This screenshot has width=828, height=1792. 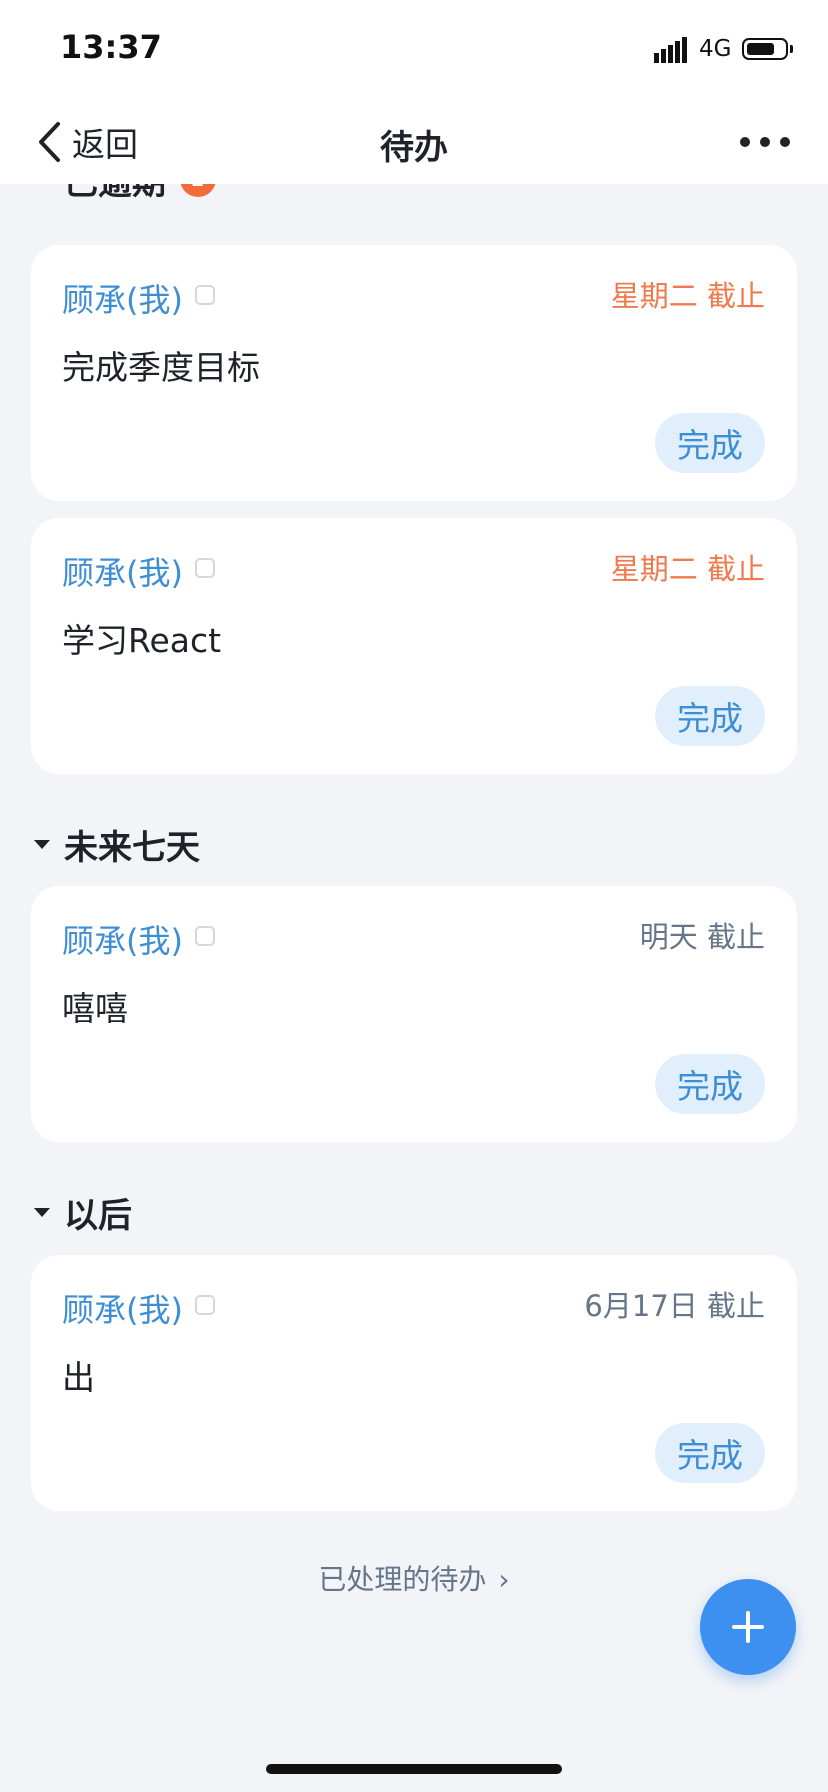 What do you see at coordinates (674, 1306) in the screenshot?
I see `deadline-label: 6月17日 截止` at bounding box center [674, 1306].